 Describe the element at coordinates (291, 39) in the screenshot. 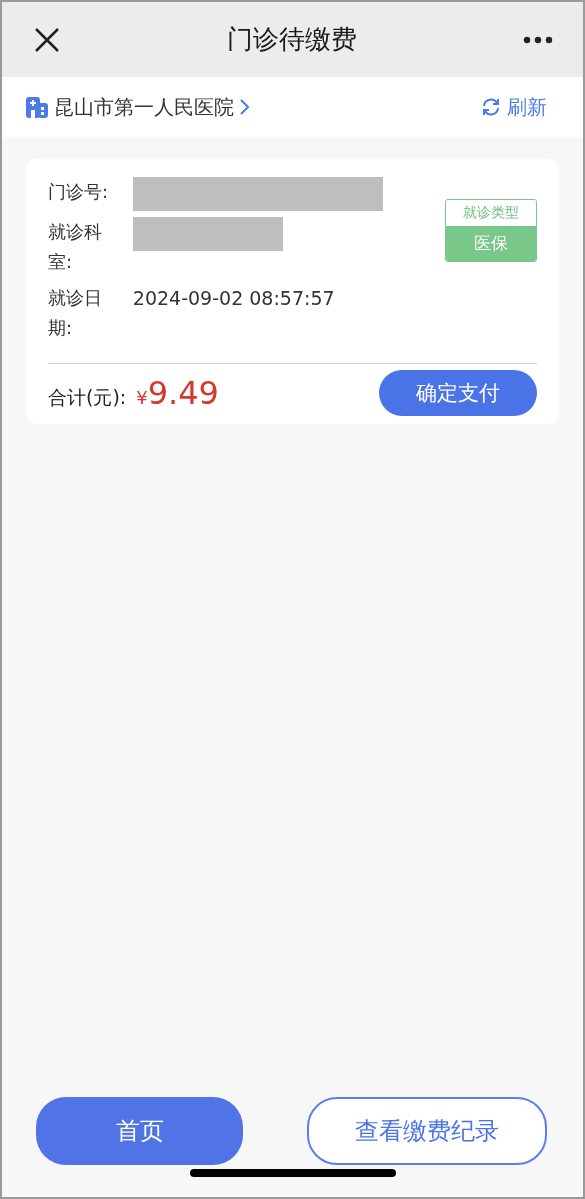

I see `page-title: 门诊待缴费` at that location.